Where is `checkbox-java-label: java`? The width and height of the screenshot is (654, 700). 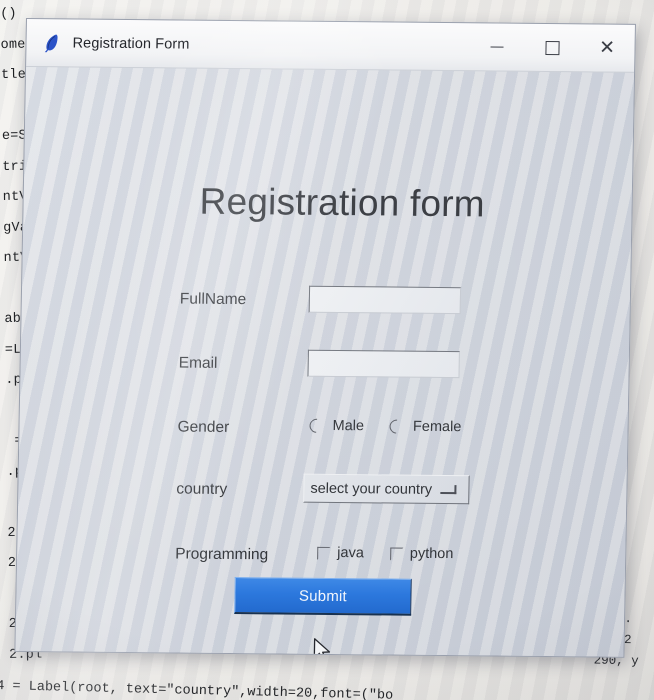 checkbox-java-label: java is located at coordinates (350, 553).